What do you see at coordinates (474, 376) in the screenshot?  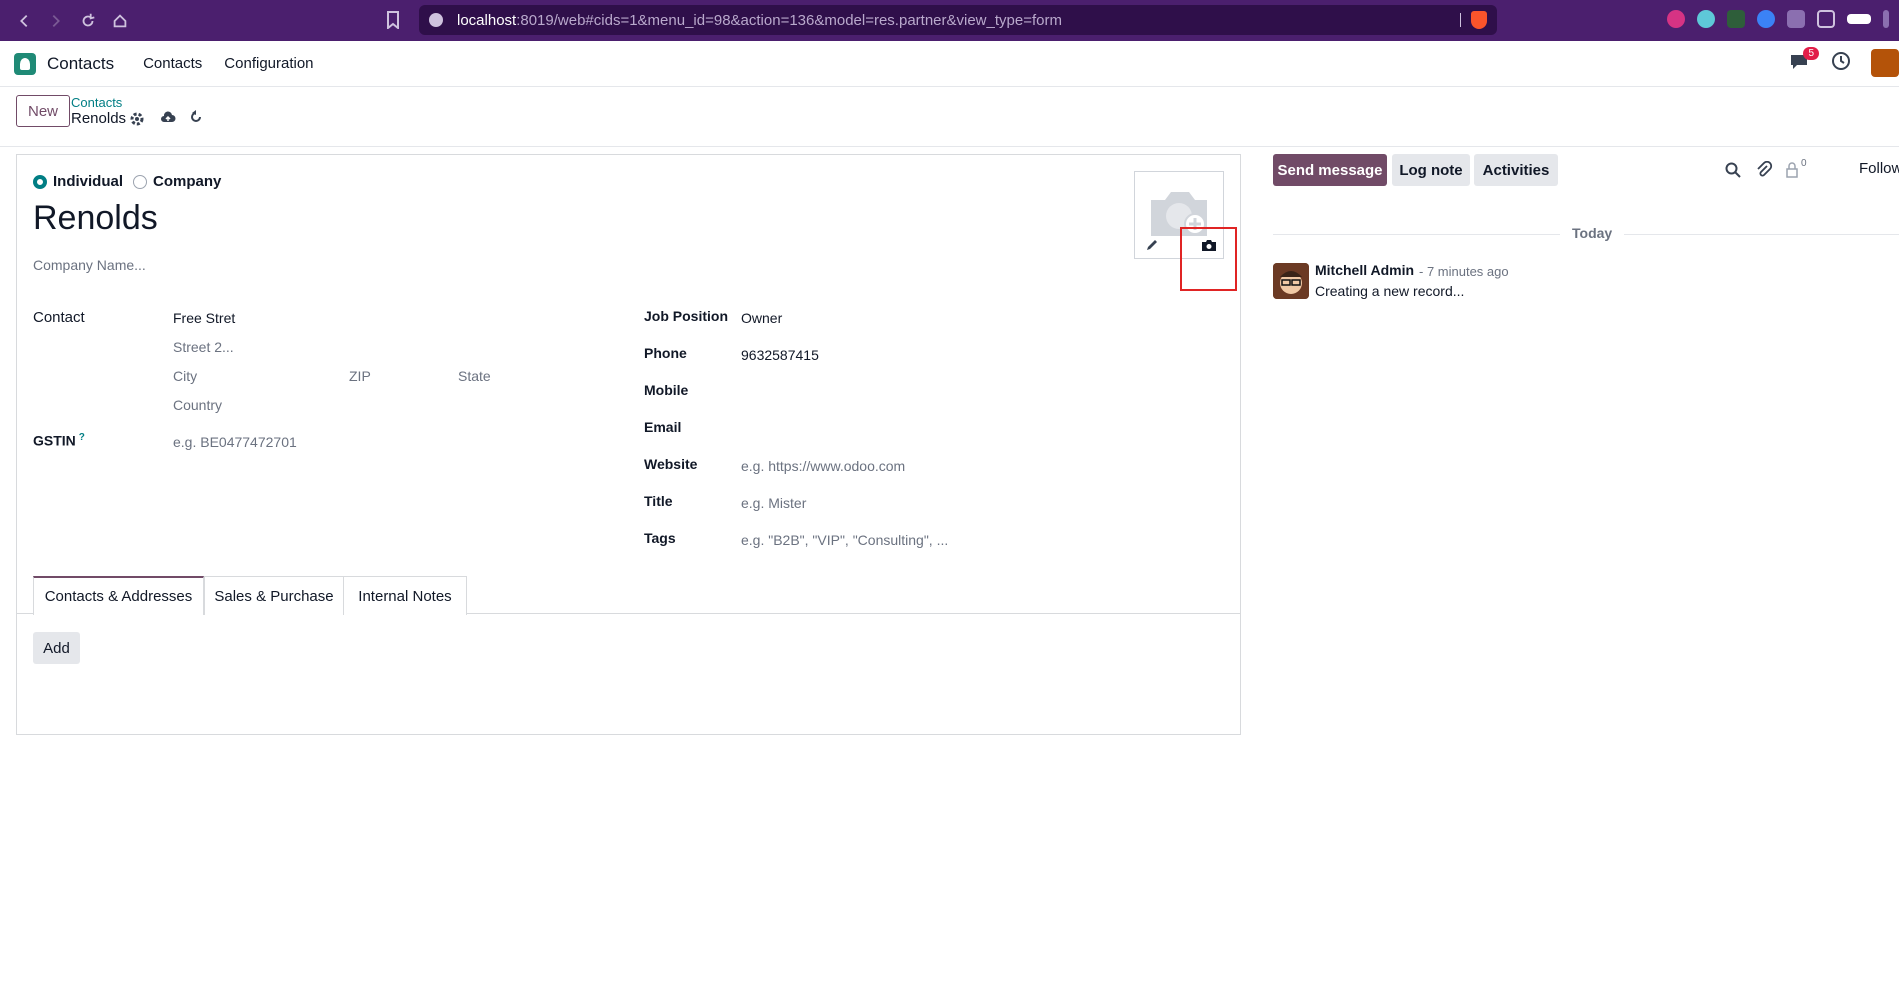 I see `state-select: State` at bounding box center [474, 376].